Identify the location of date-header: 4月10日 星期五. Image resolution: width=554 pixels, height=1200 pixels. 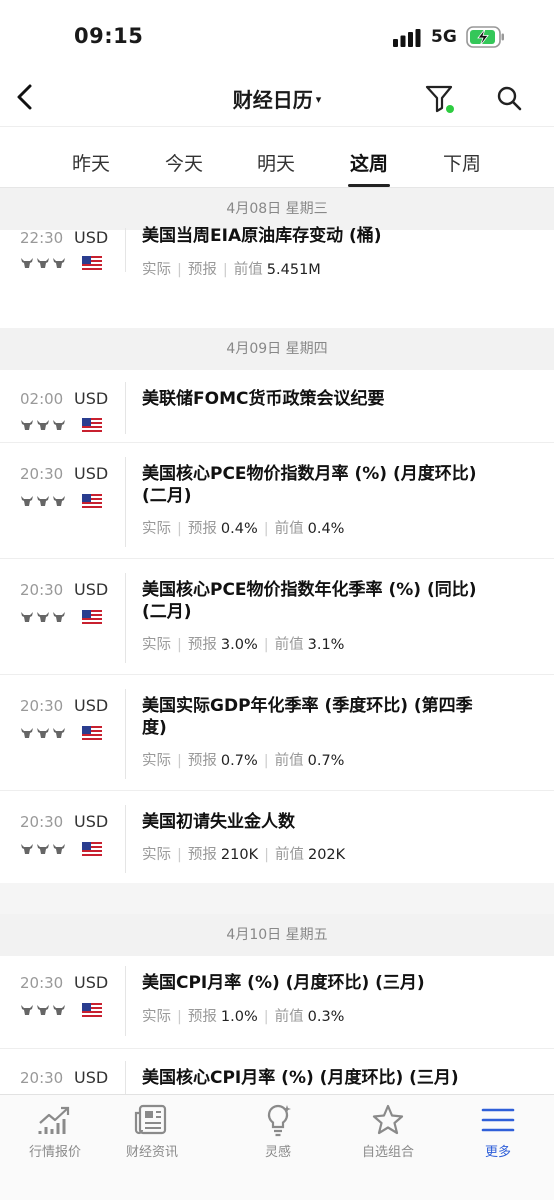
(277, 935).